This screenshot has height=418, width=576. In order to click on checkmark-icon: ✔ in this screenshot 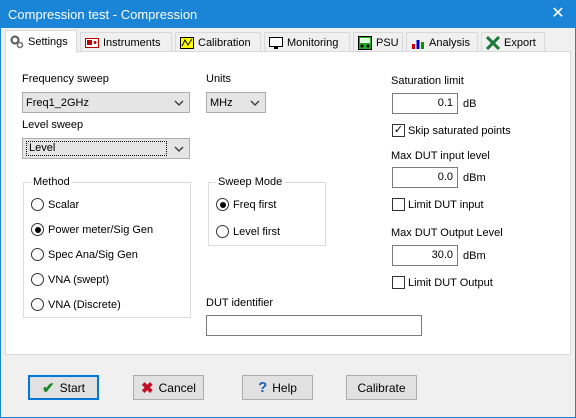, I will do `click(48, 388)`.